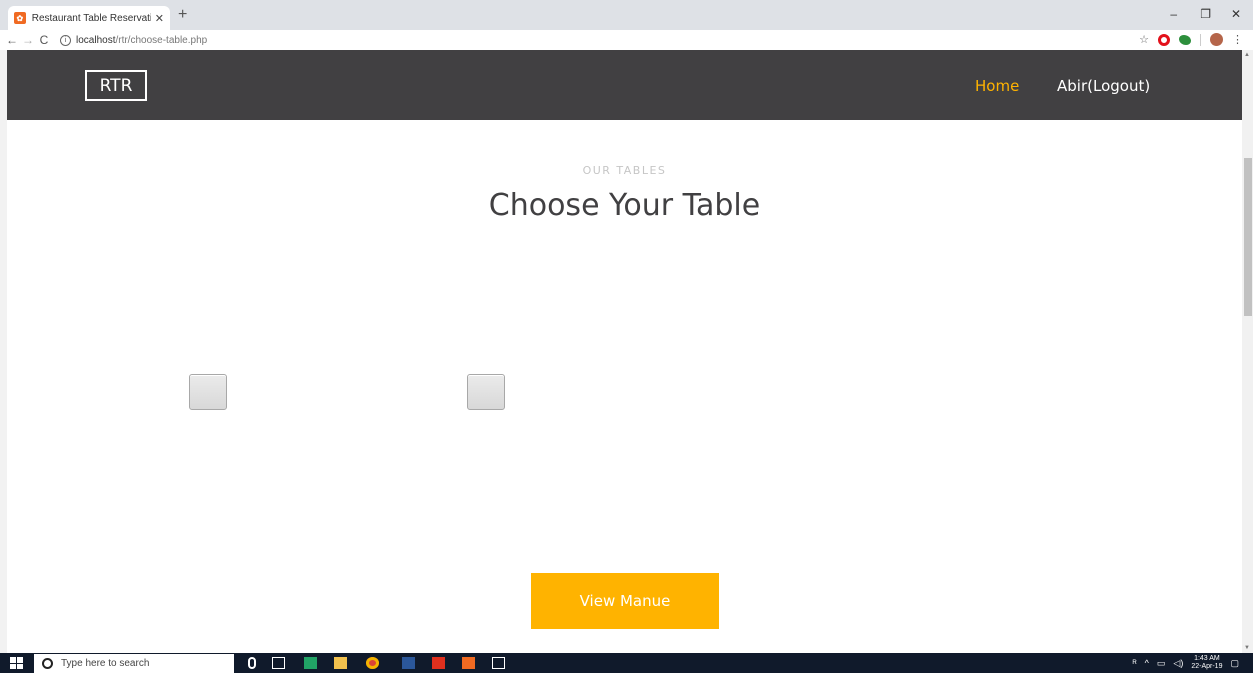  I want to click on section-subheading: OUR TABLES, so click(624, 170).